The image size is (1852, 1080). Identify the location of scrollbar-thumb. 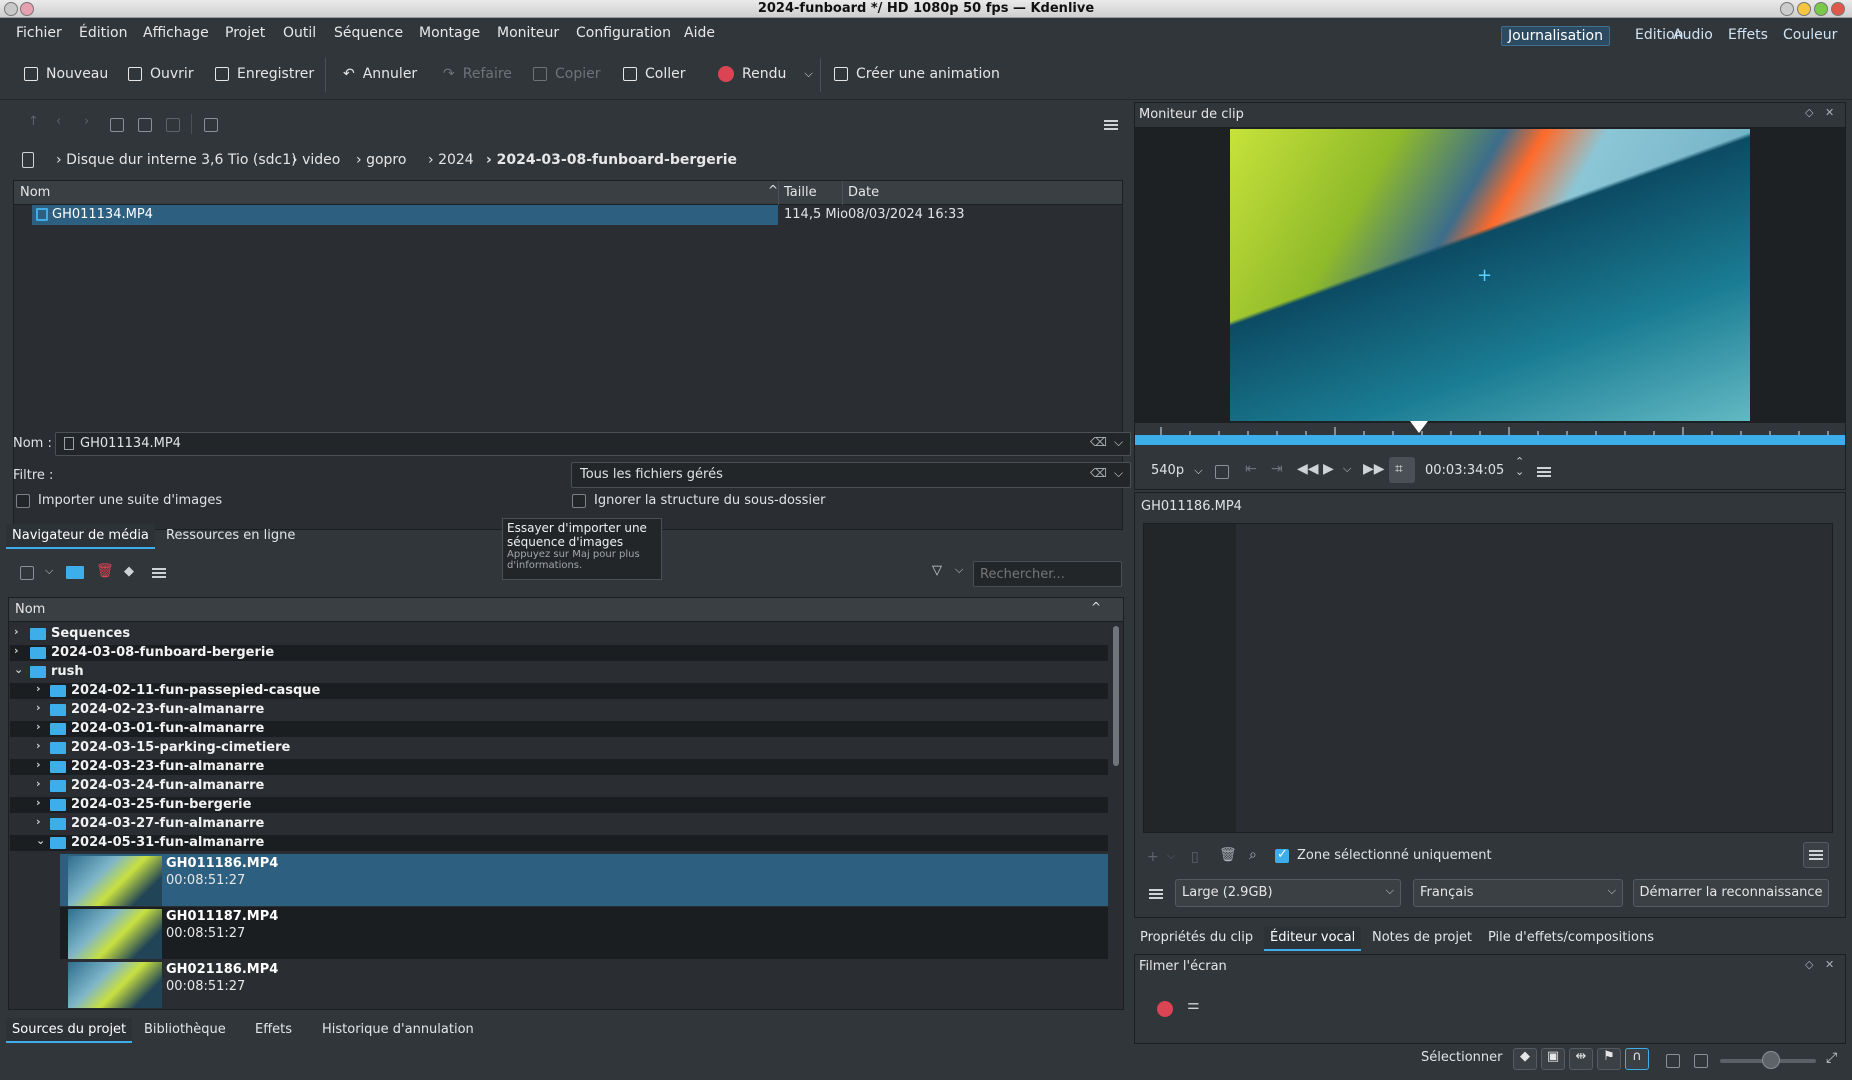
(1116, 696).